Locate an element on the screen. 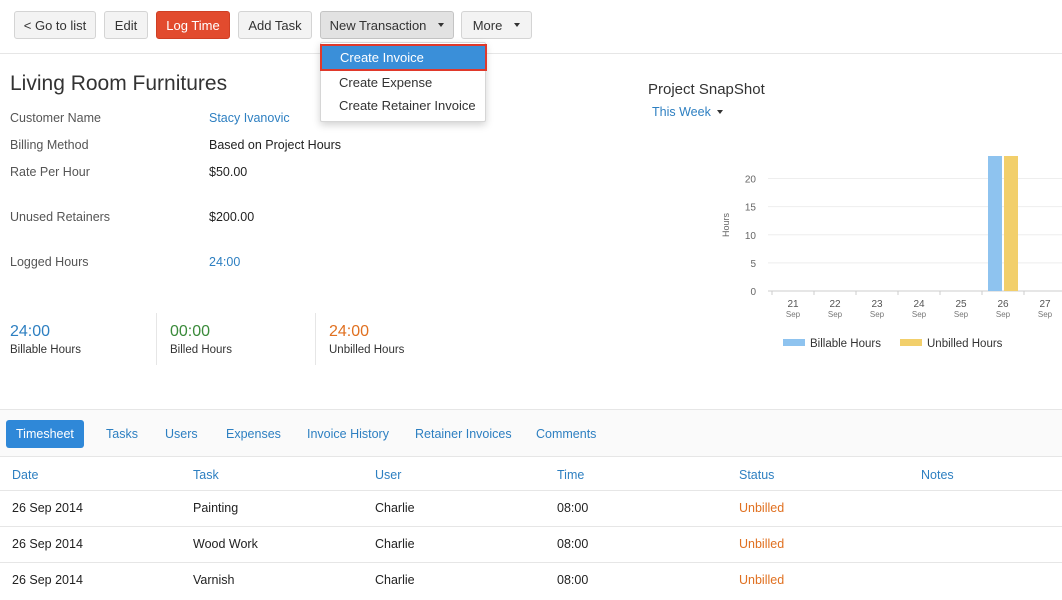 This screenshot has width=1062, height=600. tab-users: Users is located at coordinates (181, 434).